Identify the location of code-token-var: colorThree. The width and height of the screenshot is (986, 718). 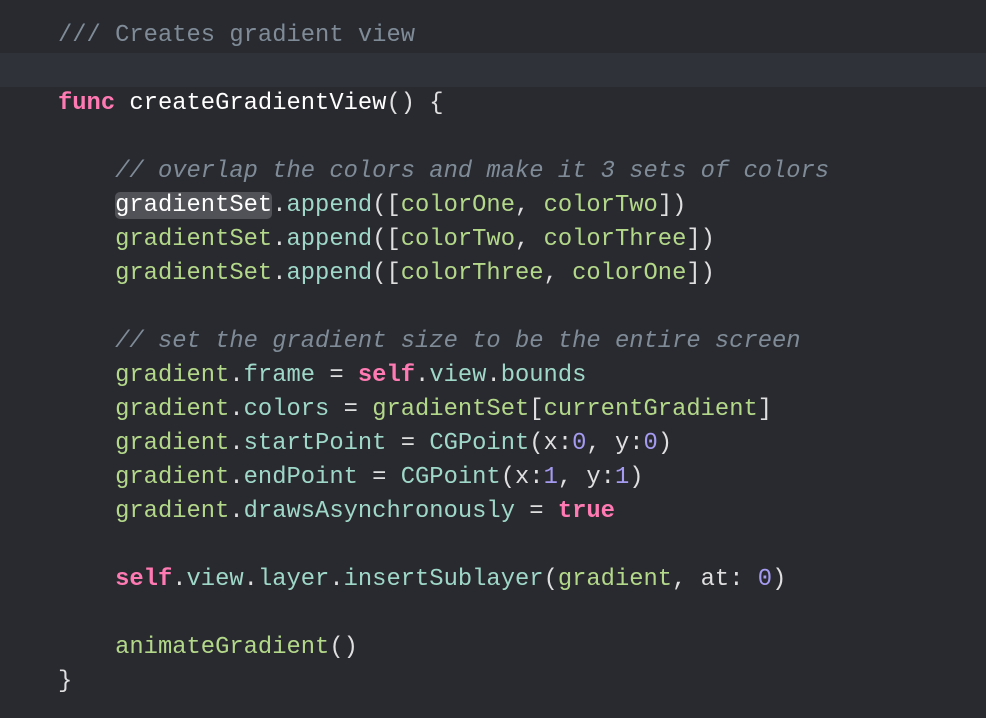
(472, 273).